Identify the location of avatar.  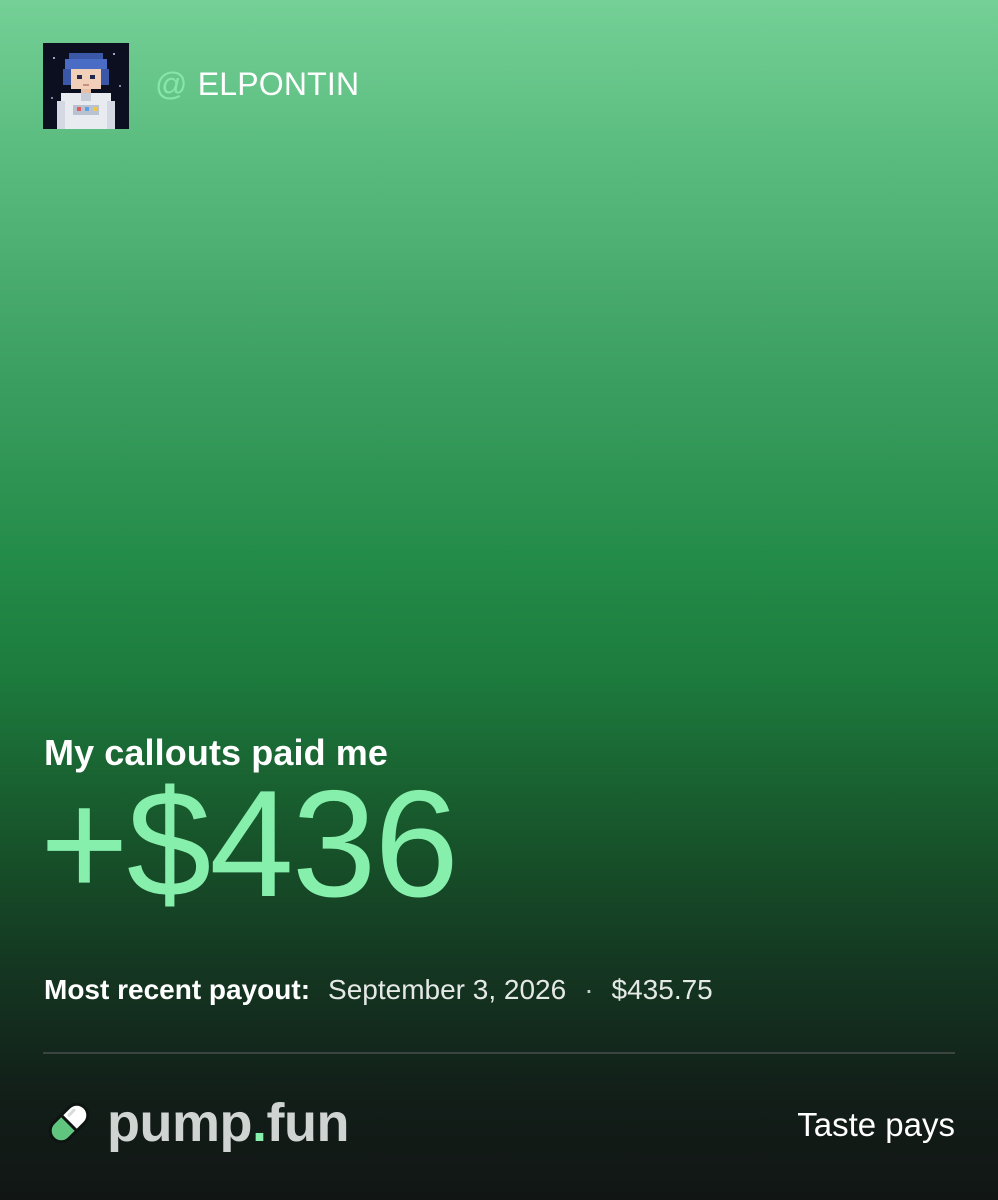
(86, 86).